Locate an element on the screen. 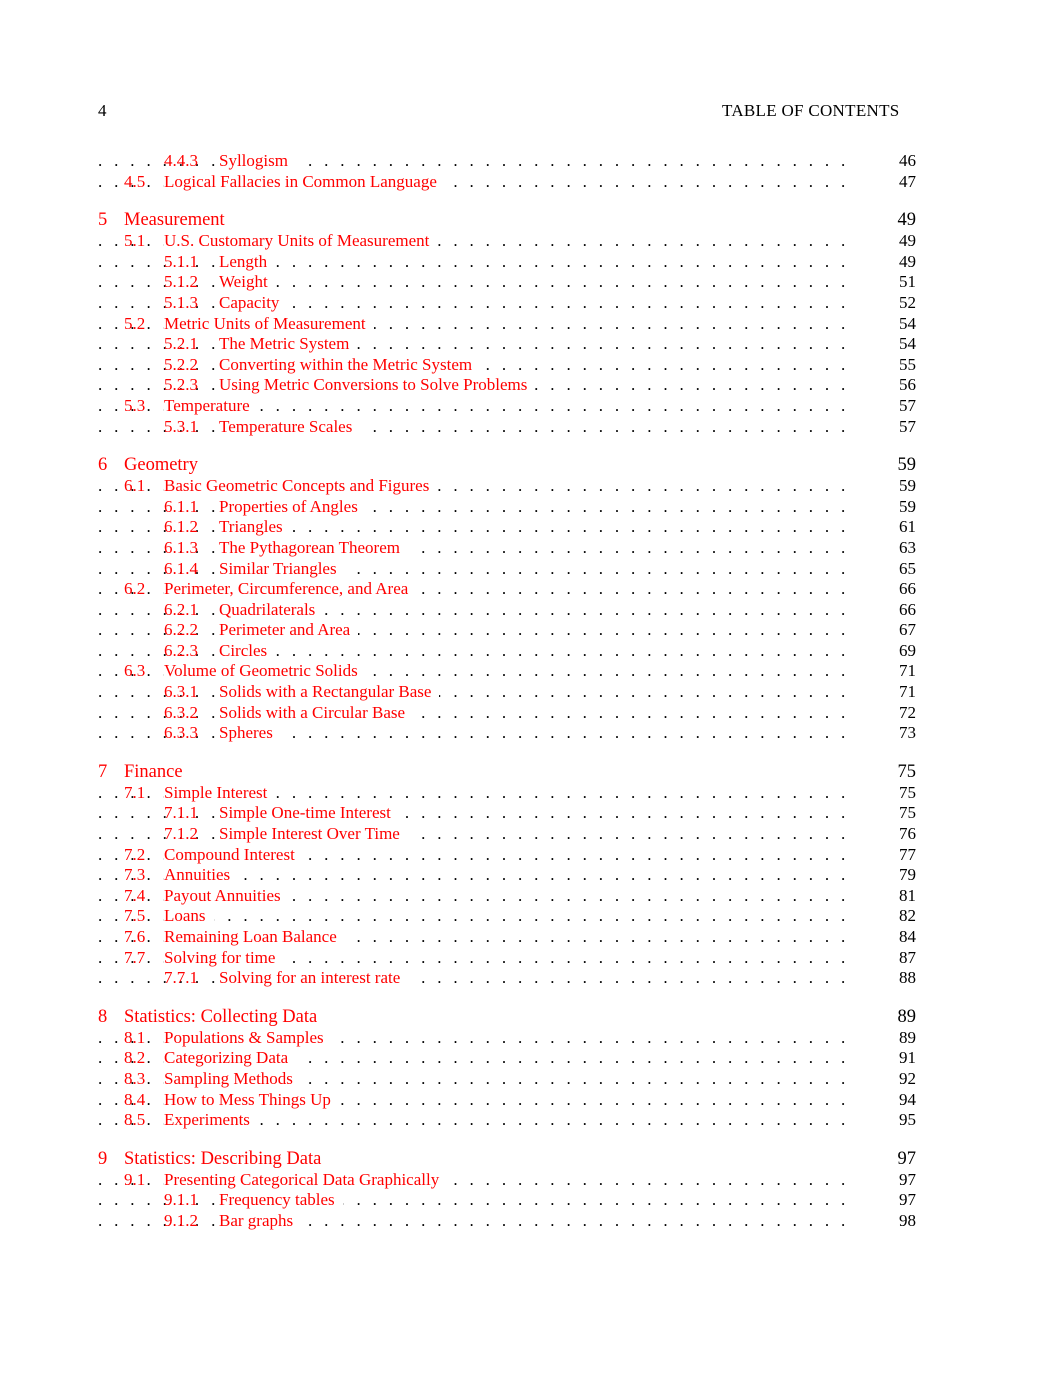  toc-entry-number-link: 7.3 is located at coordinates (134, 875).